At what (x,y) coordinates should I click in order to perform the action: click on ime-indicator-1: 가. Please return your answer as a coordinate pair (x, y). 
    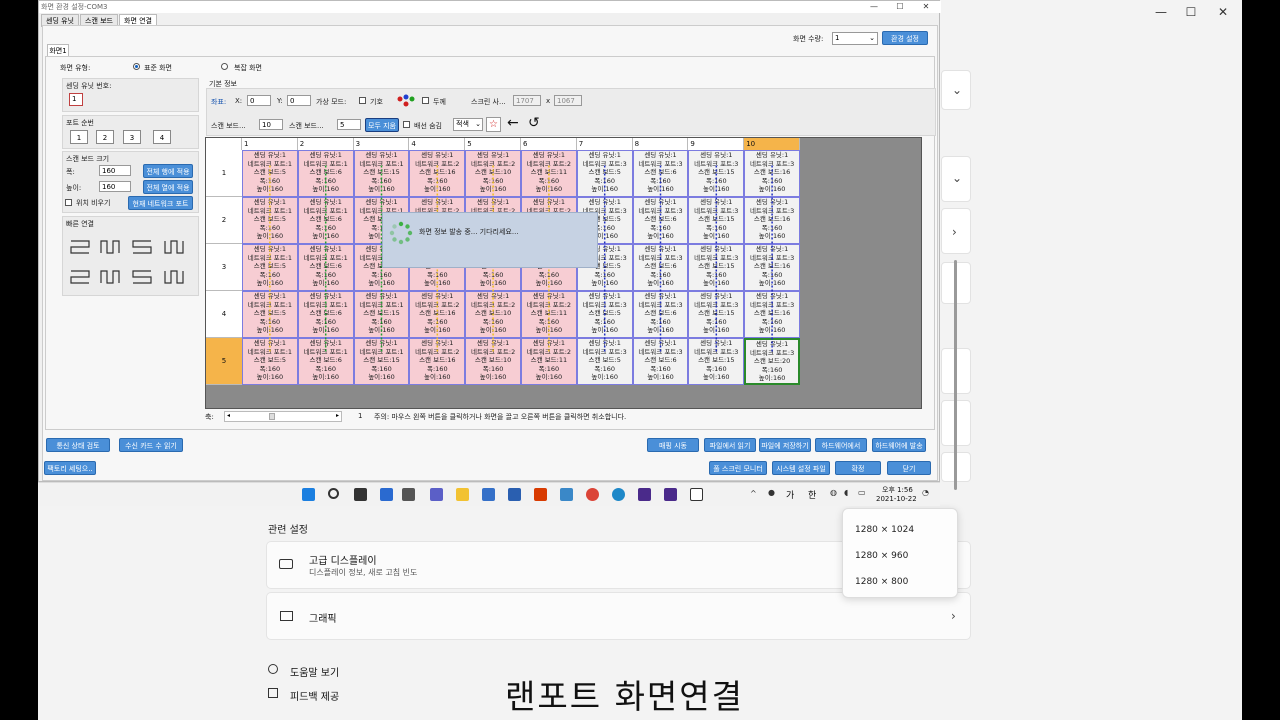
    Looking at the image, I should click on (790, 494).